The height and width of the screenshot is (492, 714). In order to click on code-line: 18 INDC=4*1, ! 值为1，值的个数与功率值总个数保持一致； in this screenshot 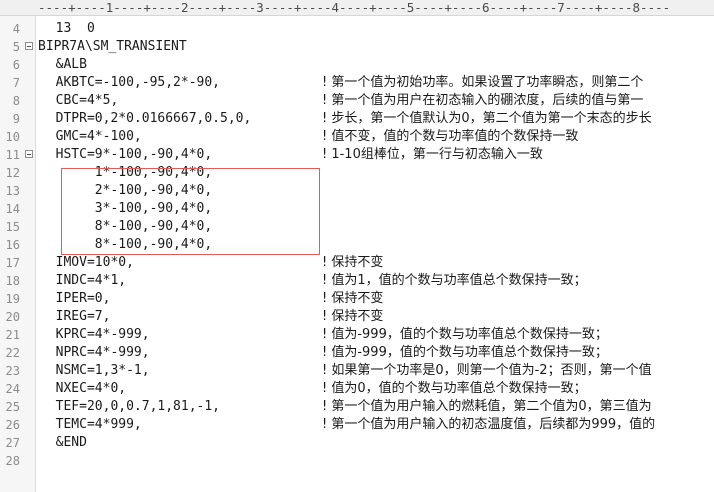, I will do `click(357, 281)`.